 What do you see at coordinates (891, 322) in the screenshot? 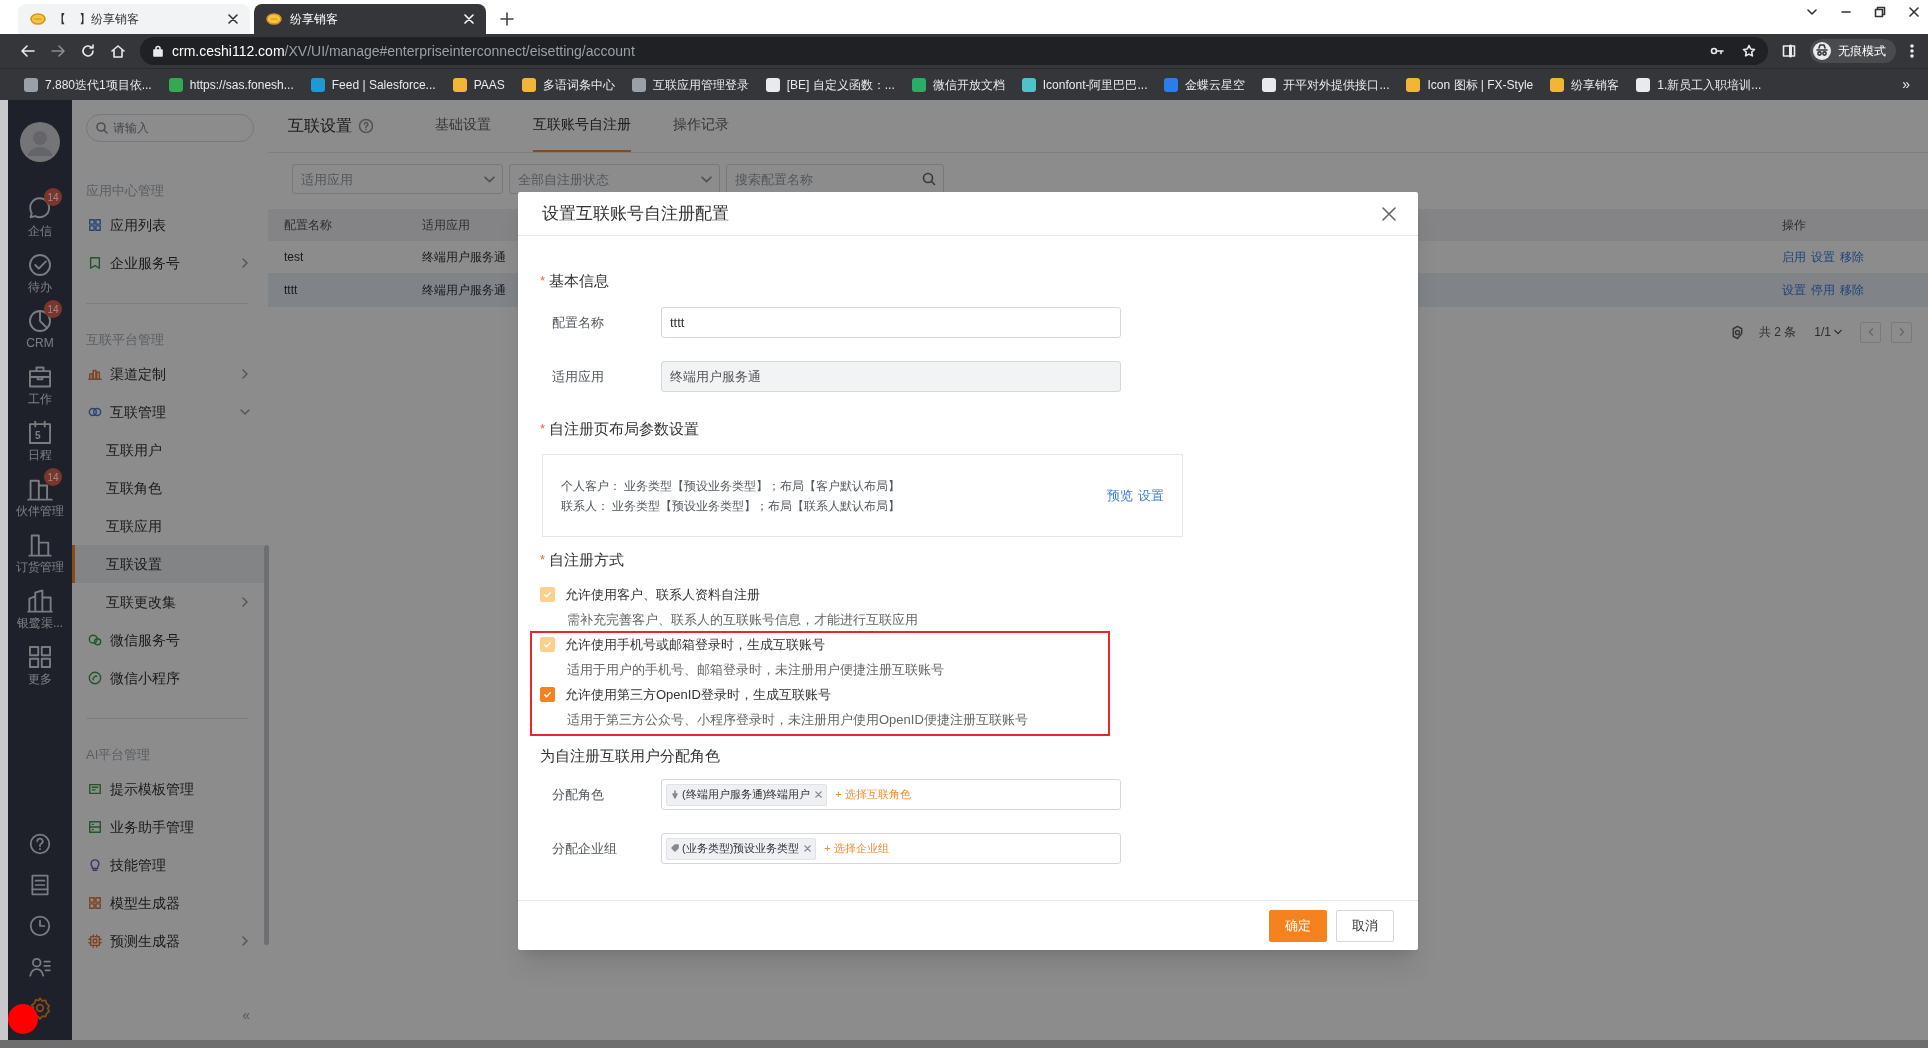
I see `text-field: tttt` at bounding box center [891, 322].